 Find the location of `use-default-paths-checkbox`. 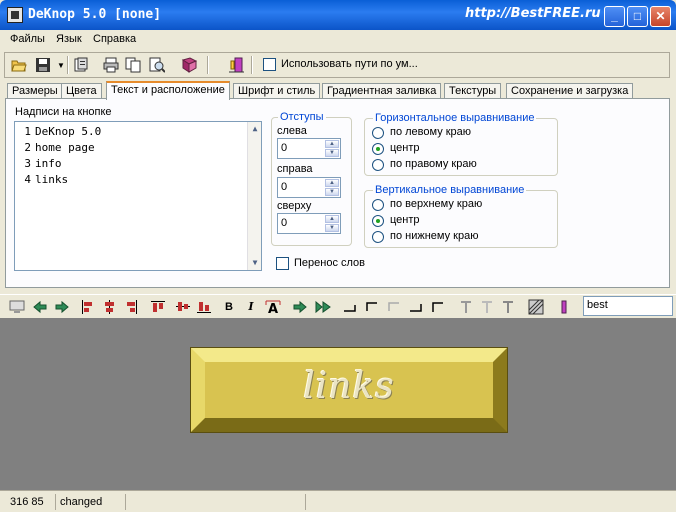

use-default-paths-checkbox is located at coordinates (269, 64).